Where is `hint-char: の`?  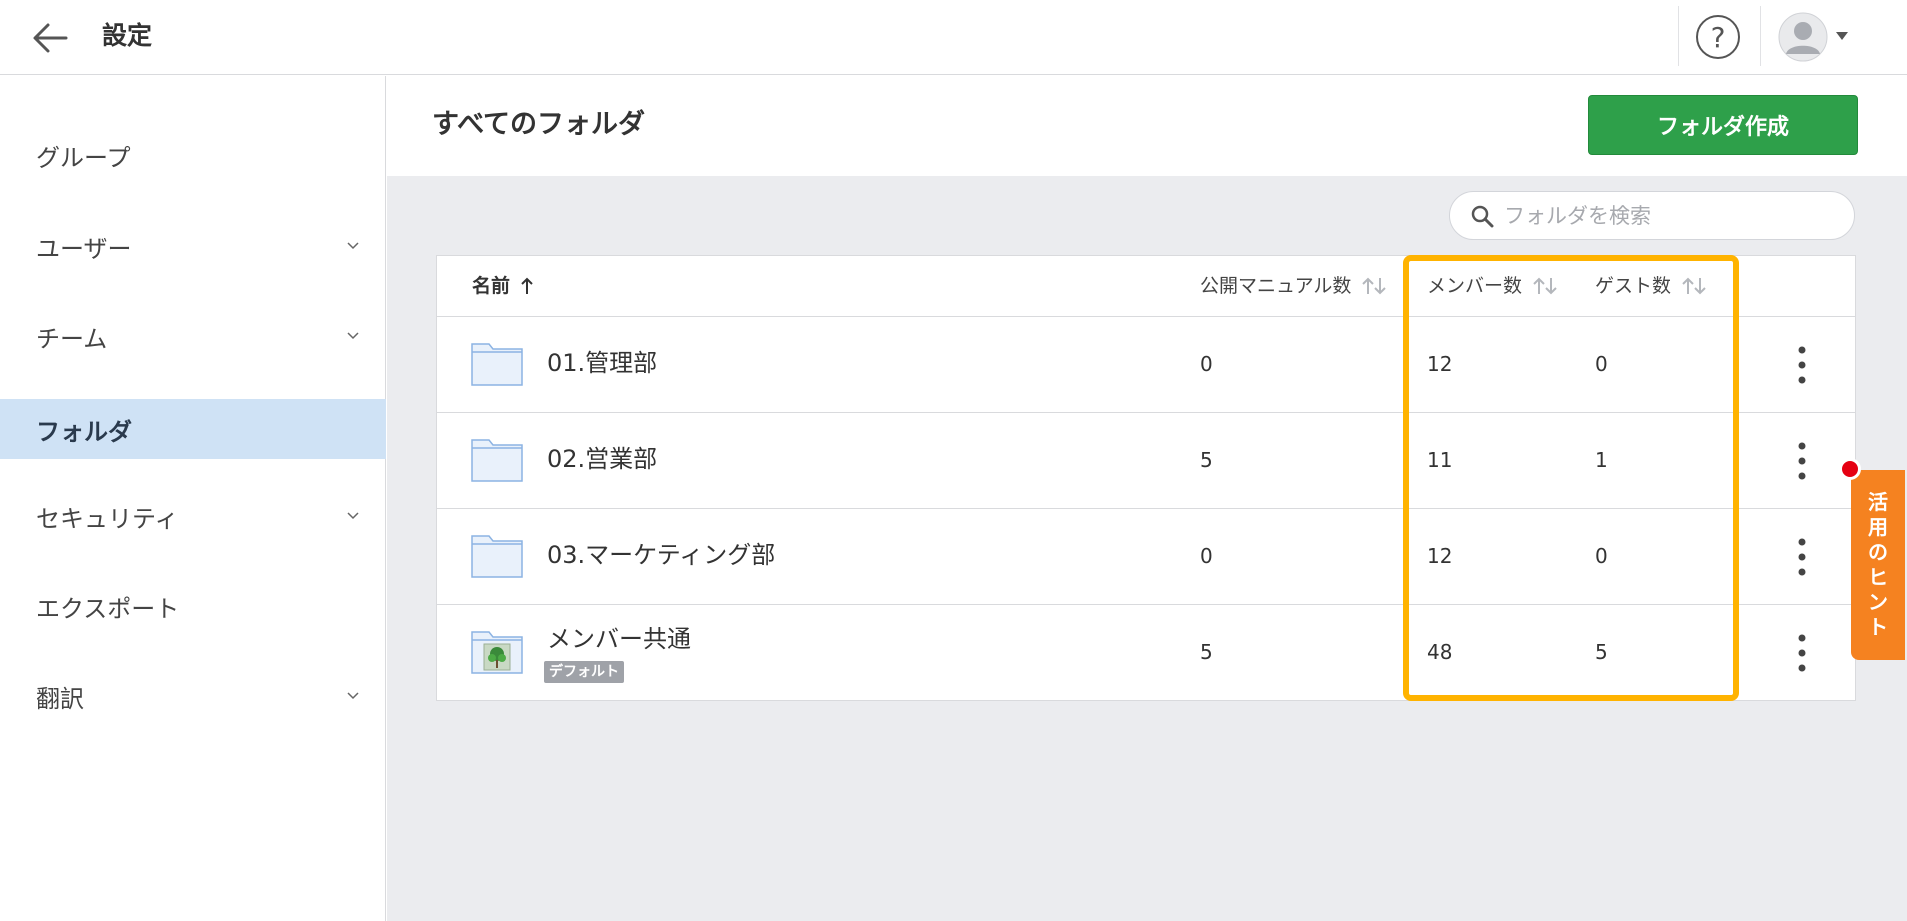 hint-char: の is located at coordinates (1878, 552).